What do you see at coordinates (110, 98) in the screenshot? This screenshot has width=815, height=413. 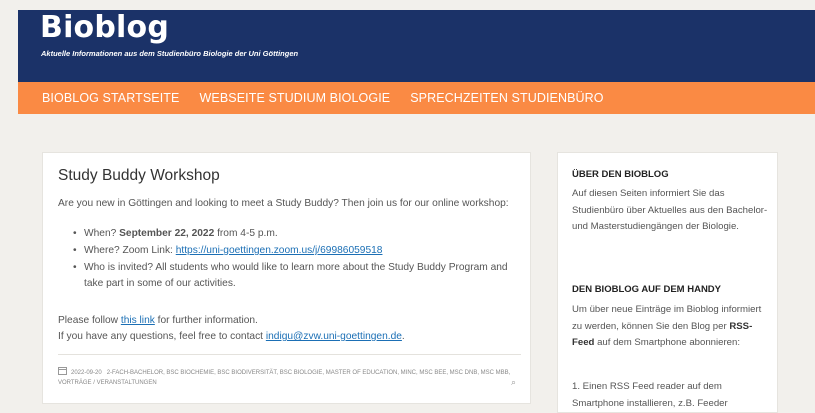 I see `nav-item-startseite: BIOBLOG STARTSEITE` at bounding box center [110, 98].